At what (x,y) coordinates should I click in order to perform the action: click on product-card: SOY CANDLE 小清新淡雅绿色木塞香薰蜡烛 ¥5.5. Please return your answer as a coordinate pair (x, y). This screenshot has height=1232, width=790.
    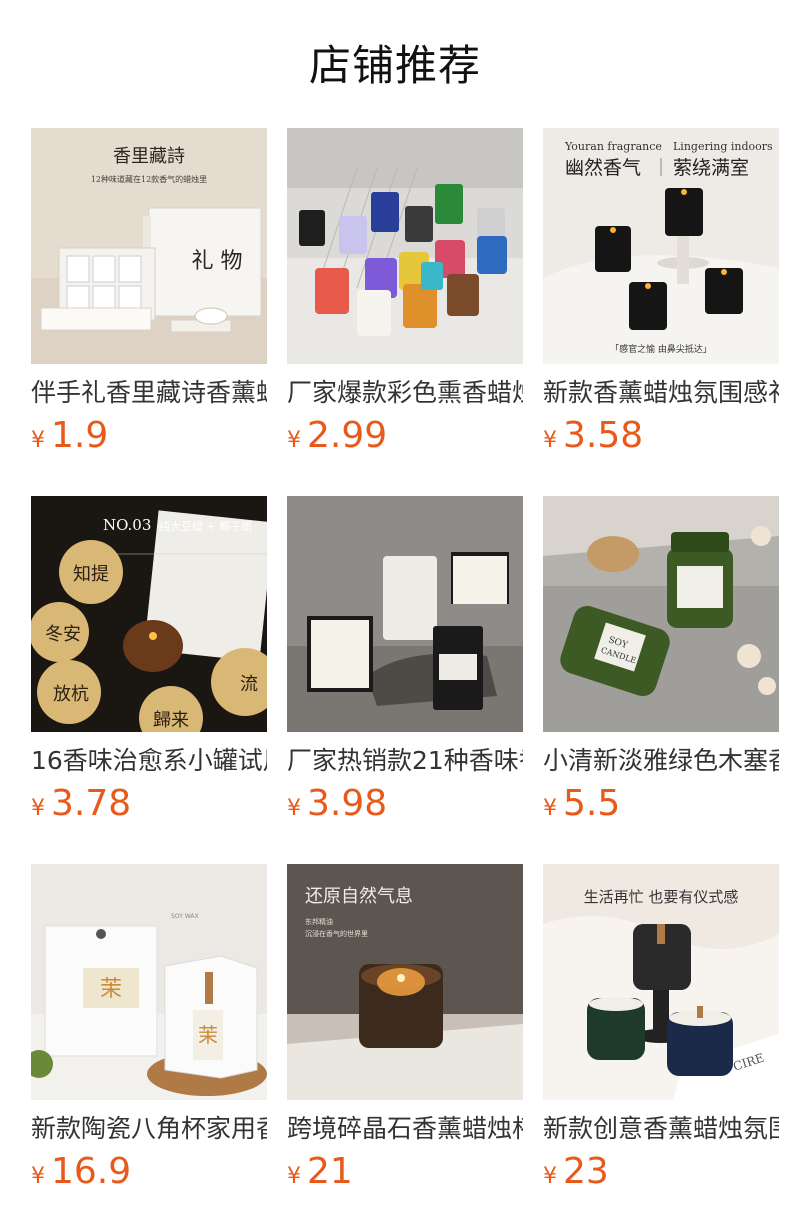
    Looking at the image, I should click on (661, 680).